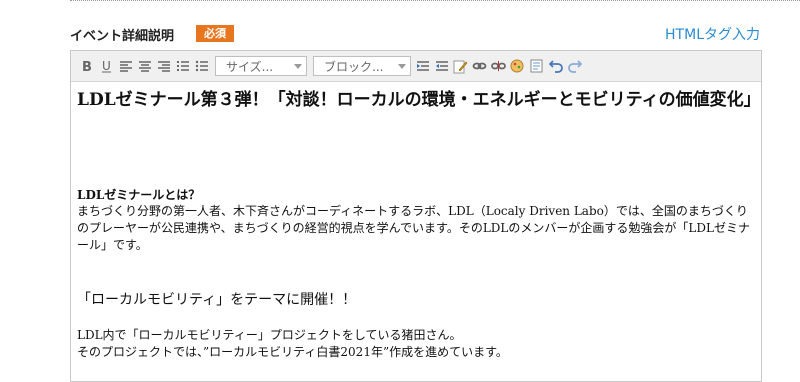 The image size is (800, 382). Describe the element at coordinates (217, 300) in the screenshot. I see `section2-heading: 「ローカルモビリティ」をテーマに開催！！` at that location.